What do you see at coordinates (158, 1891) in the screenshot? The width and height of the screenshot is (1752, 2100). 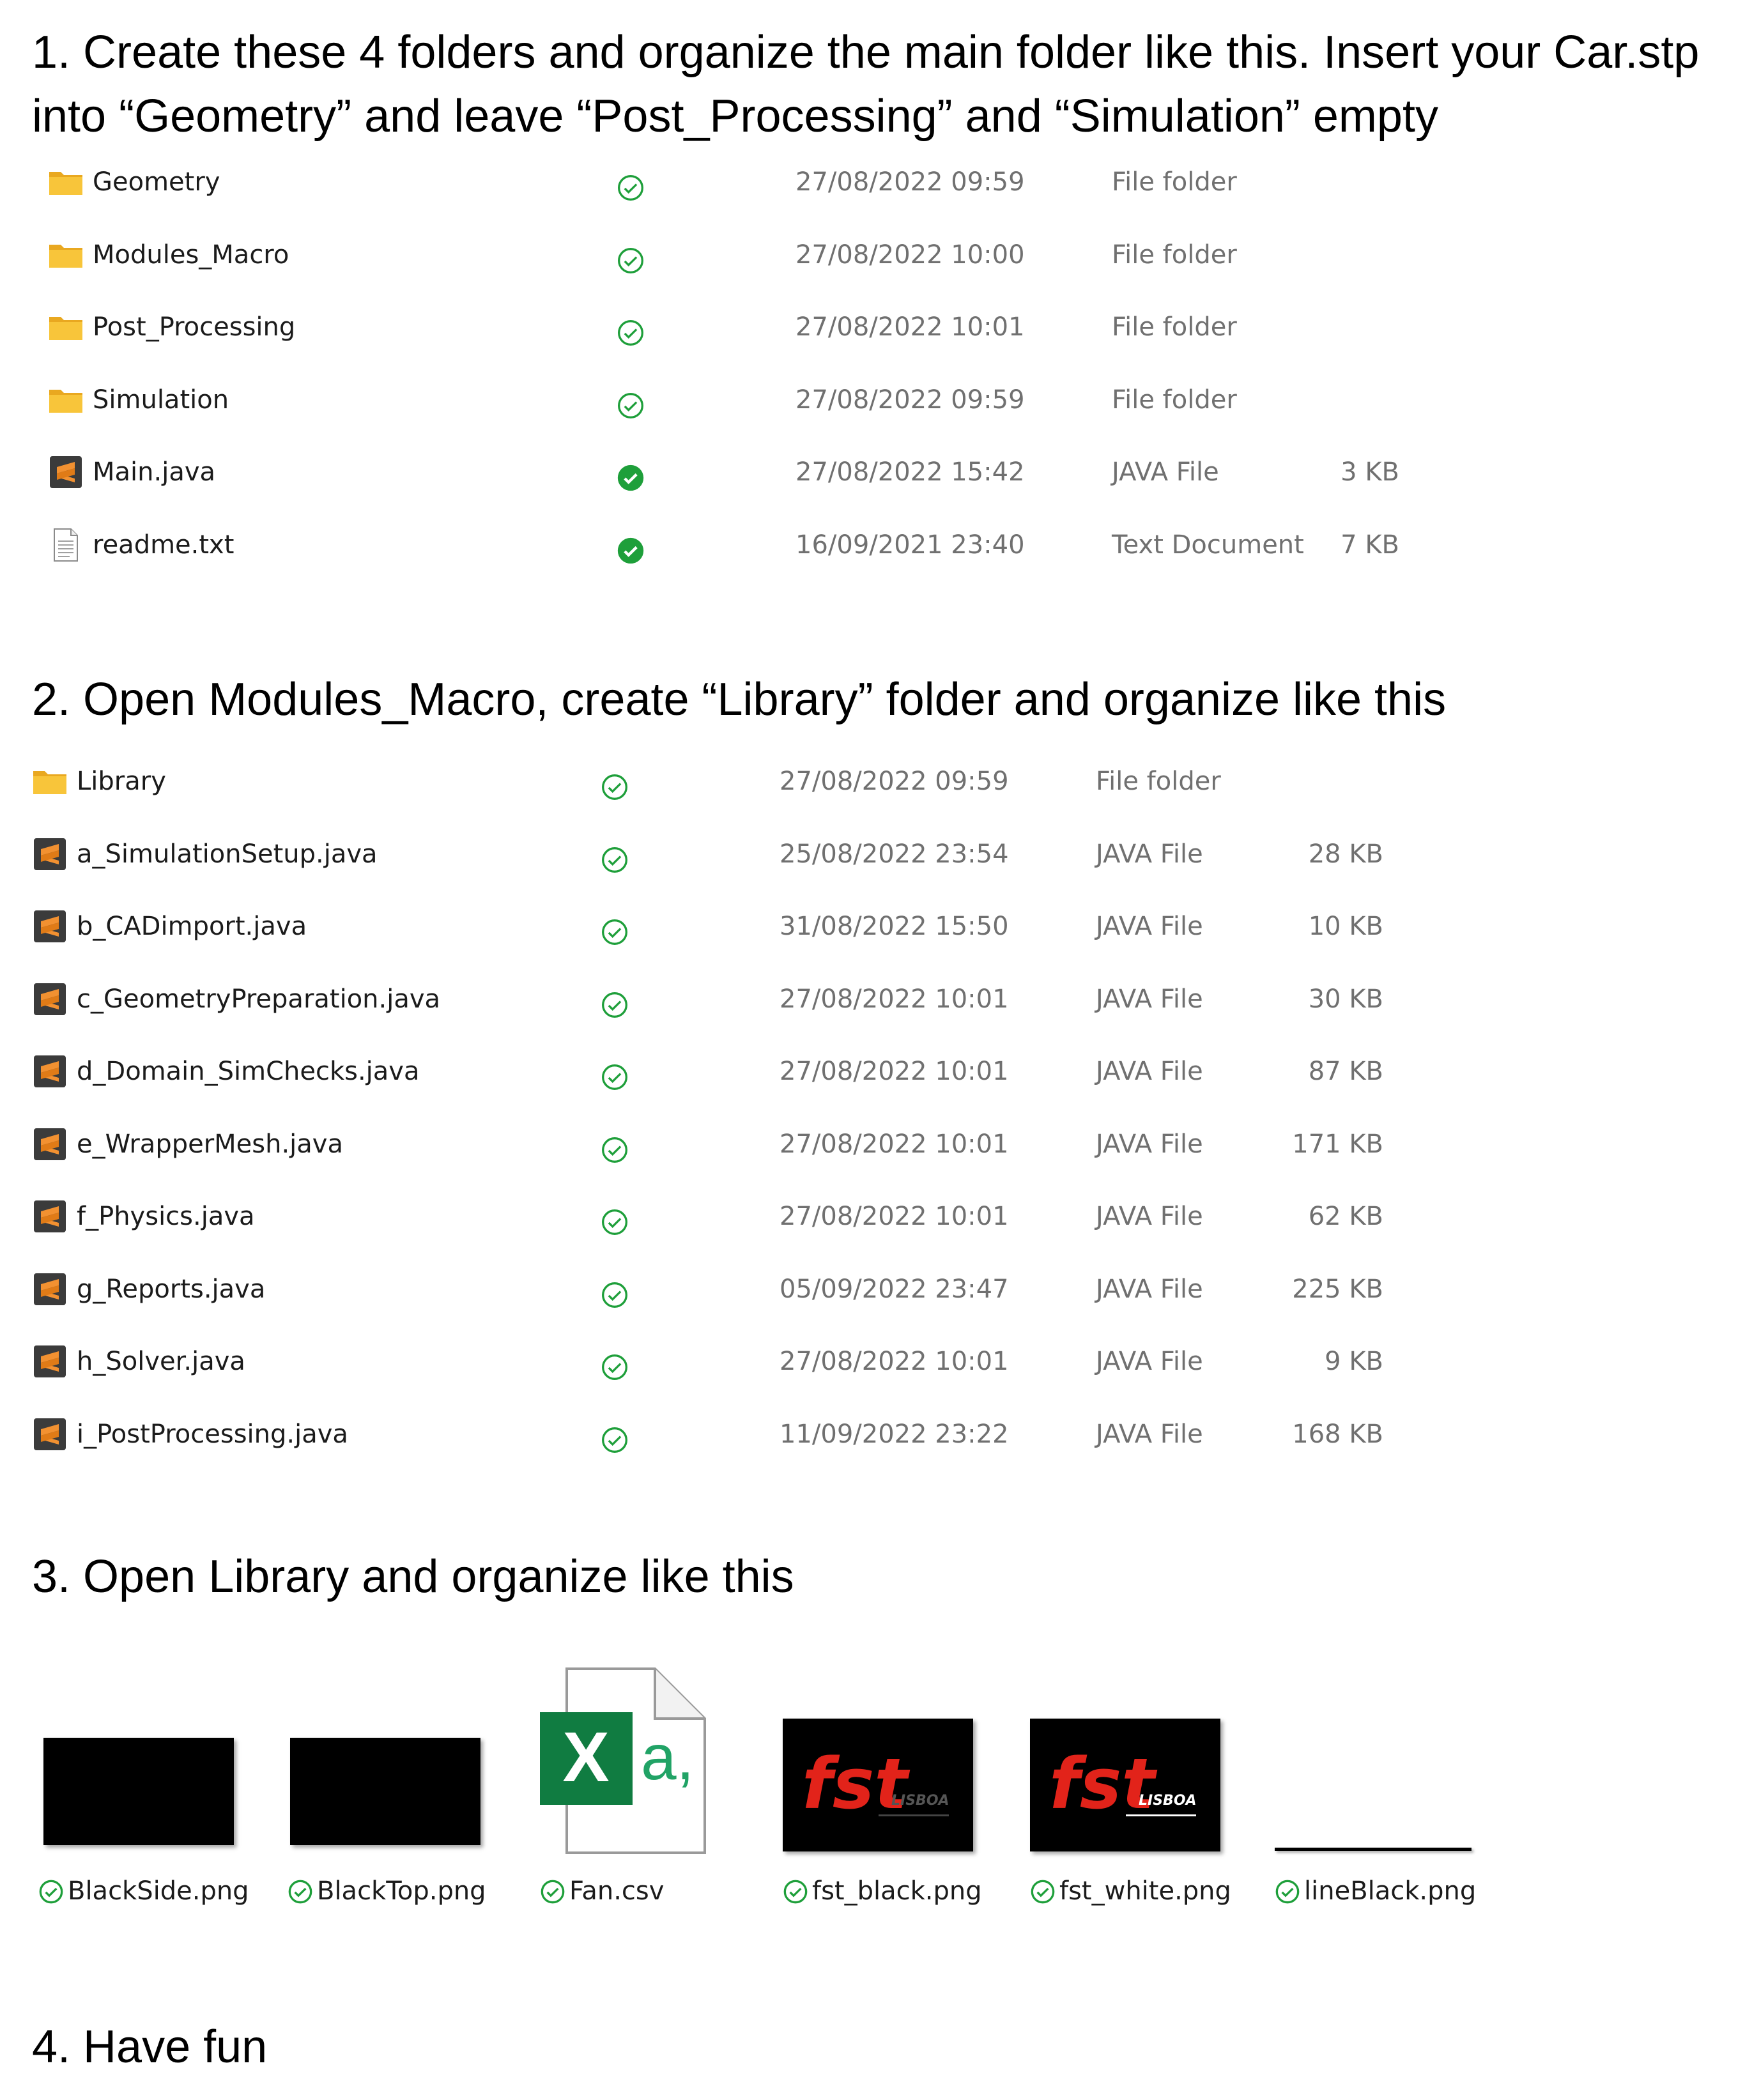 I see `file-name: BlackSide.png` at bounding box center [158, 1891].